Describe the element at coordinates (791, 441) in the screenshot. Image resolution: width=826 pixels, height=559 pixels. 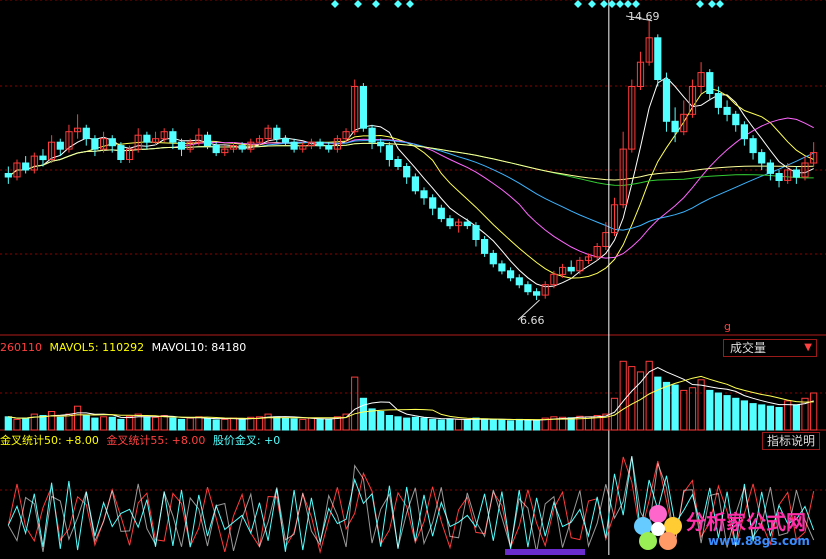
I see `indicator-help-button: 指标说明` at that location.